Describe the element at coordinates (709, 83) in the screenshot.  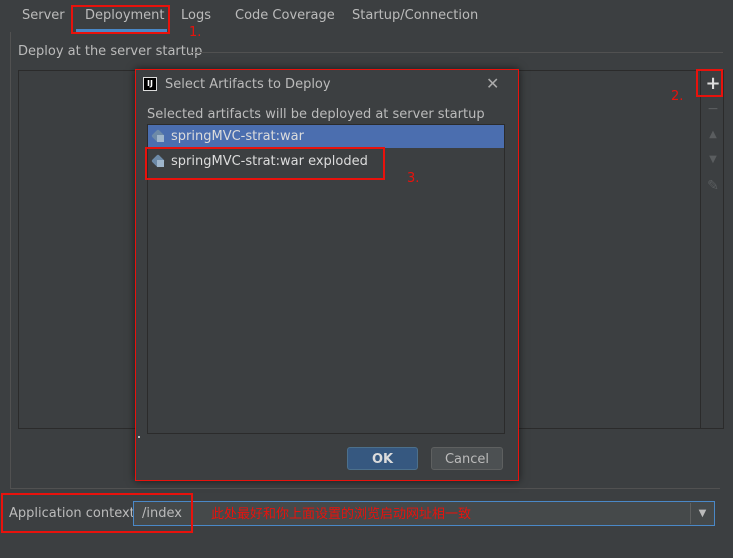
I see `annotation-box-add` at that location.